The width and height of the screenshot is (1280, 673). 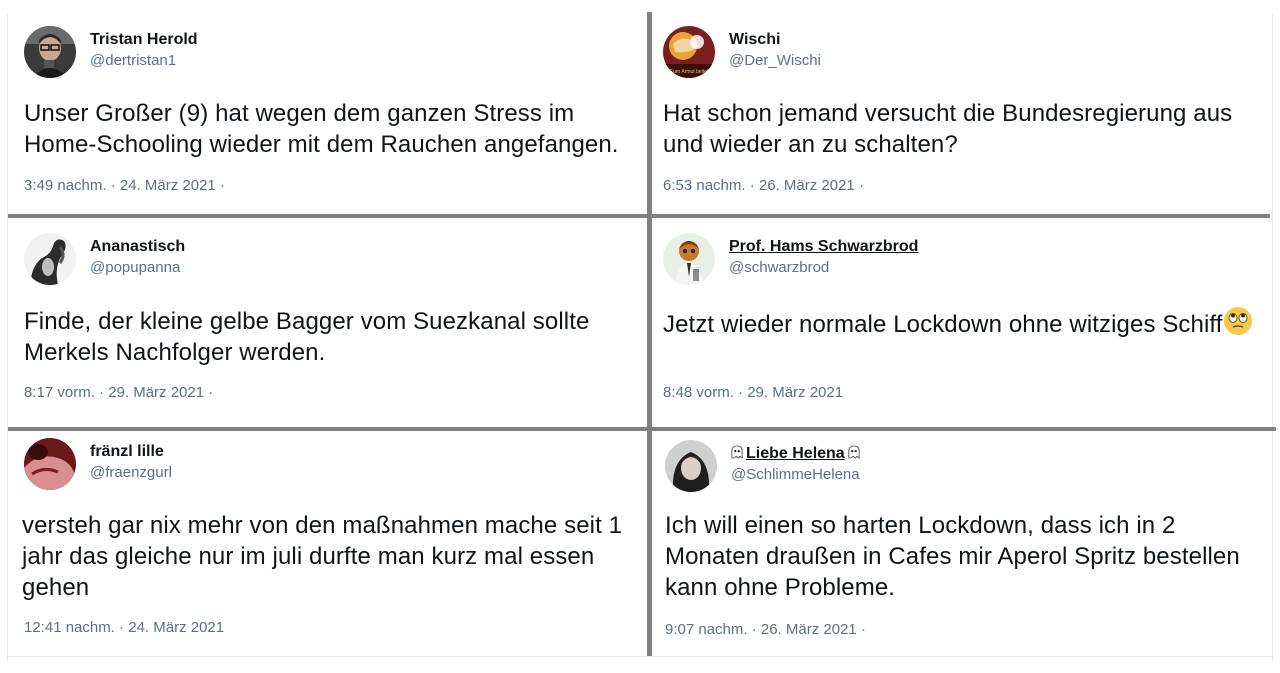 I want to click on user-name: Tristan Herold, so click(x=144, y=40).